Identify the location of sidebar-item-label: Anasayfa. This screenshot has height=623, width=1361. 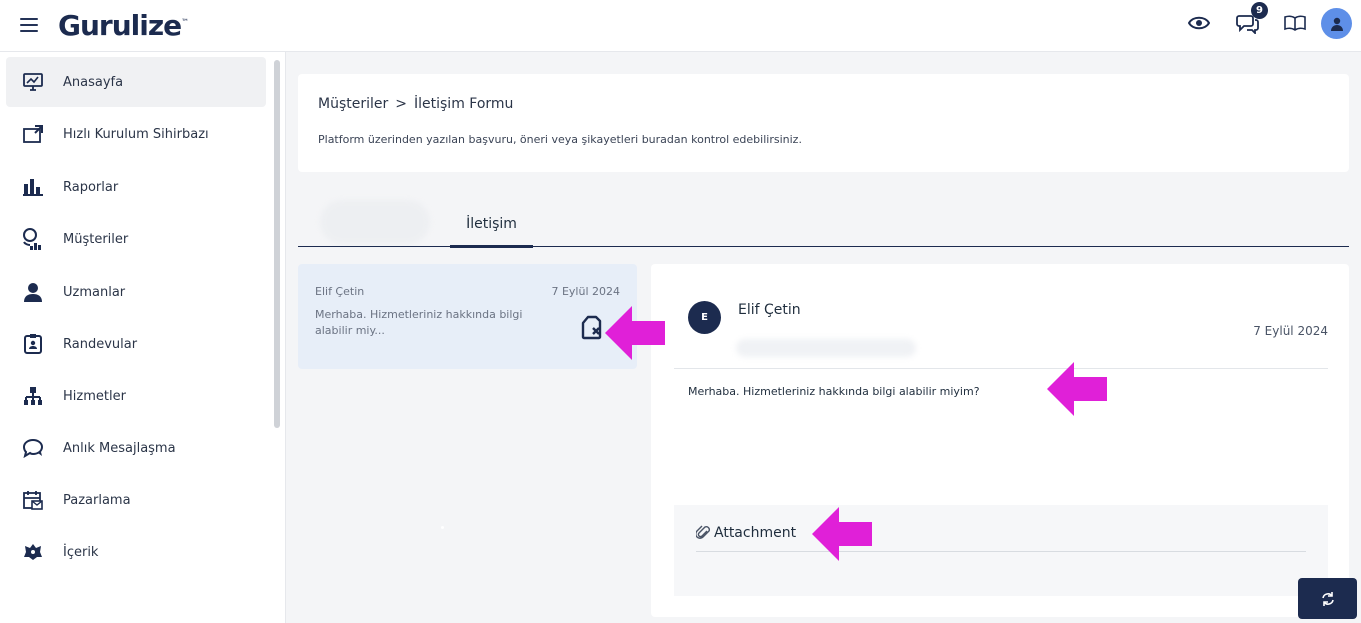
(93, 82).